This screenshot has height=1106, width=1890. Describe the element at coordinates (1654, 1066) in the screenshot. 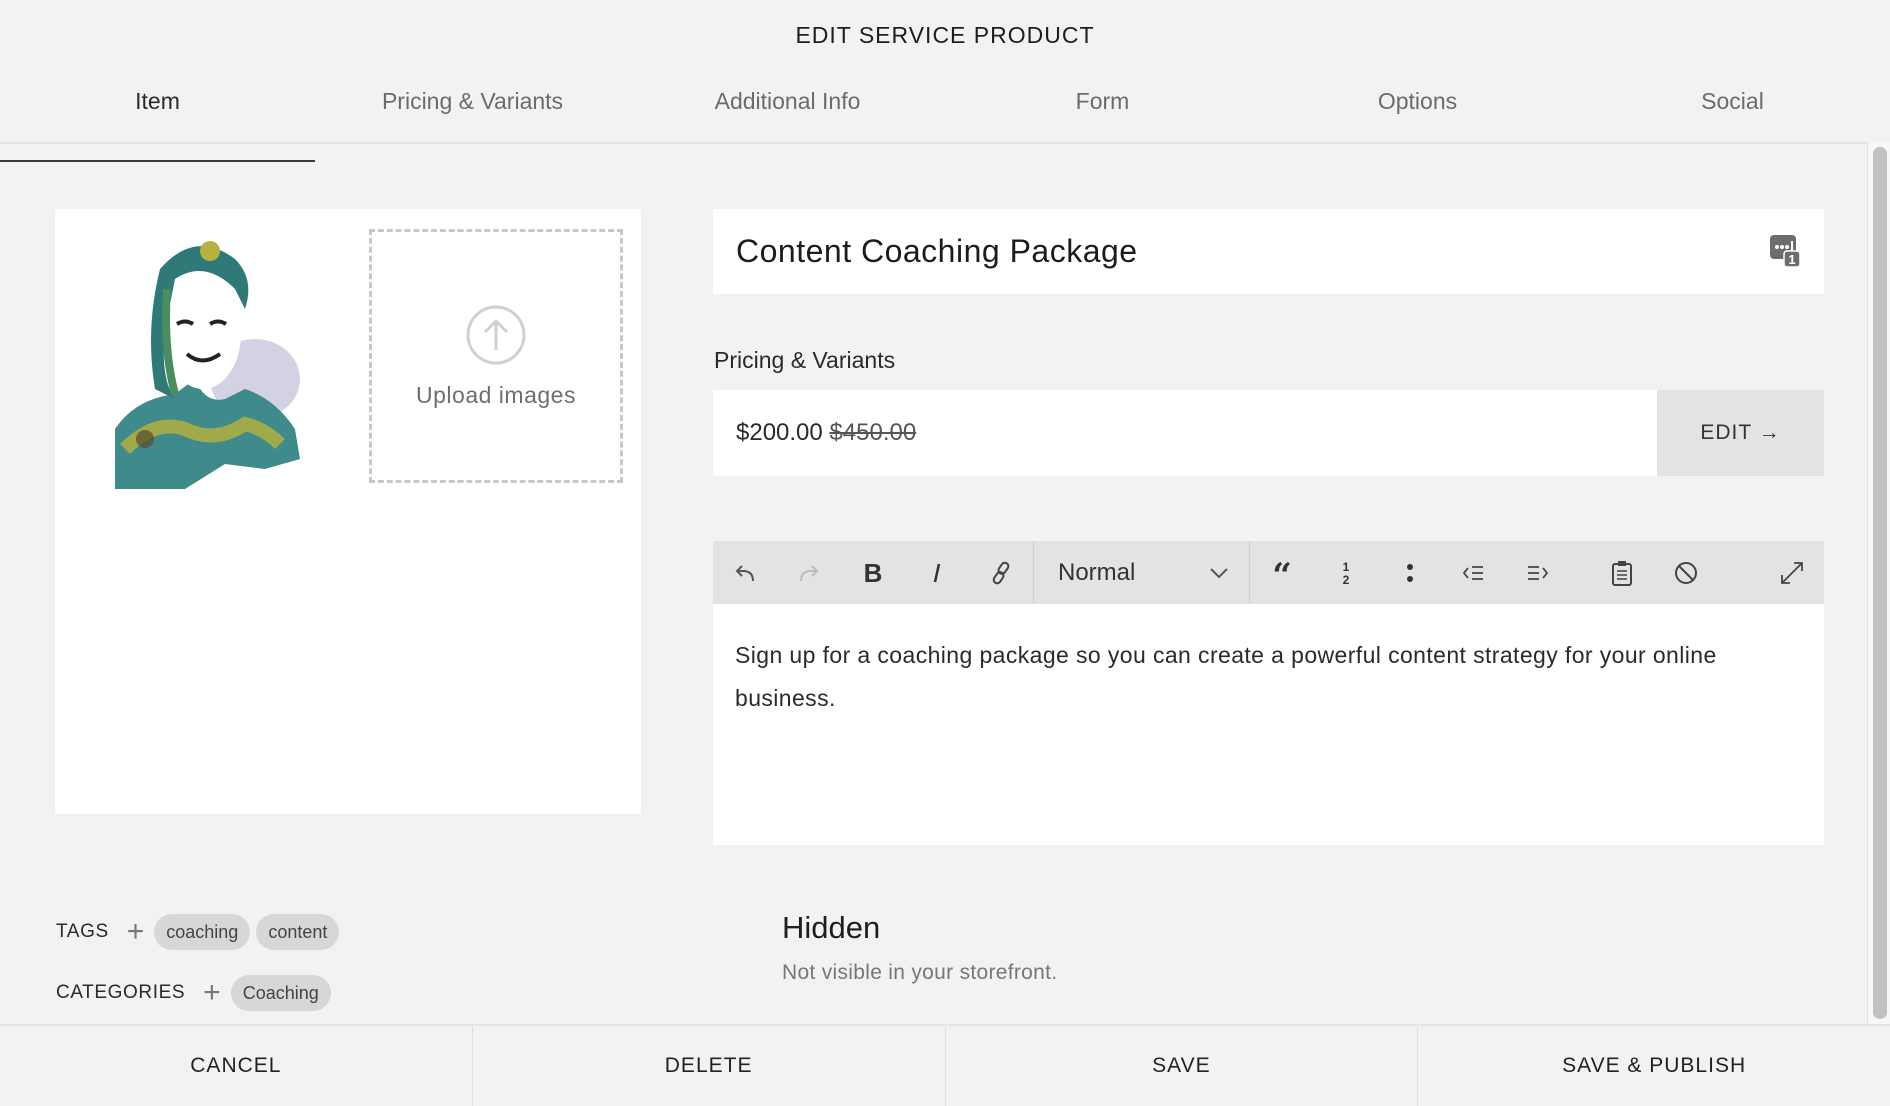

I see `save-publish-button: SAVE & PUBLISH` at that location.